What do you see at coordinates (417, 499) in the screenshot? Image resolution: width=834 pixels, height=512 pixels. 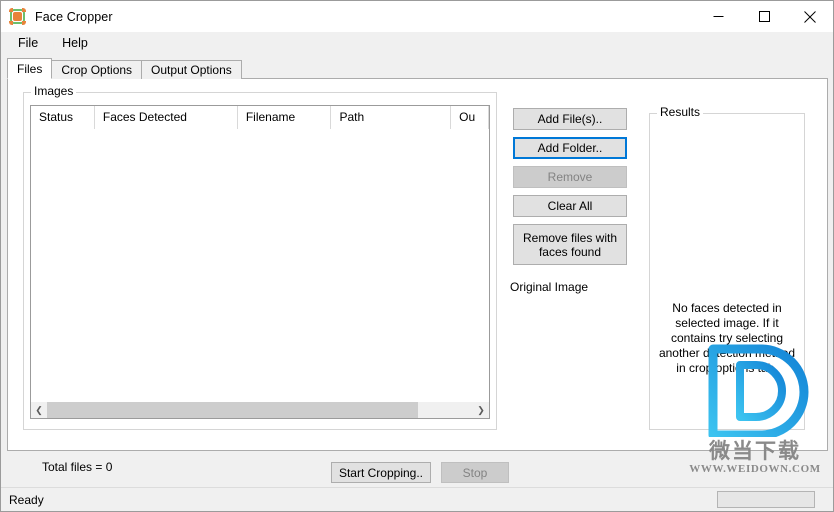 I see `status-bar: Ready` at bounding box center [417, 499].